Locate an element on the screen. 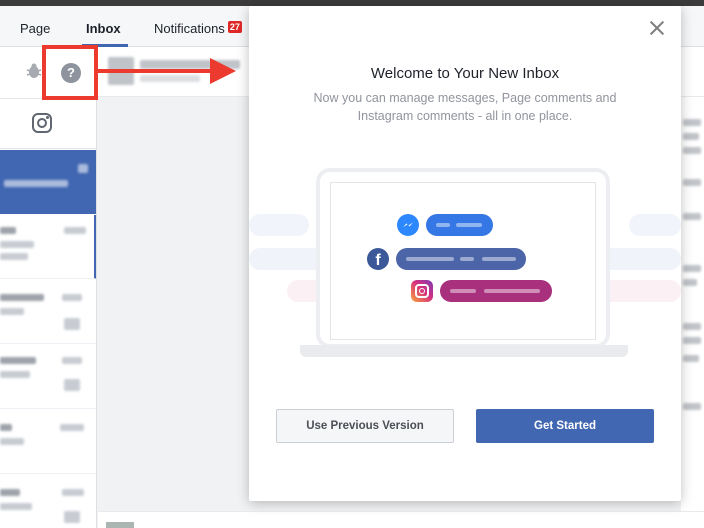  dialog-title: Welcome to Your New Inbox is located at coordinates (465, 73).